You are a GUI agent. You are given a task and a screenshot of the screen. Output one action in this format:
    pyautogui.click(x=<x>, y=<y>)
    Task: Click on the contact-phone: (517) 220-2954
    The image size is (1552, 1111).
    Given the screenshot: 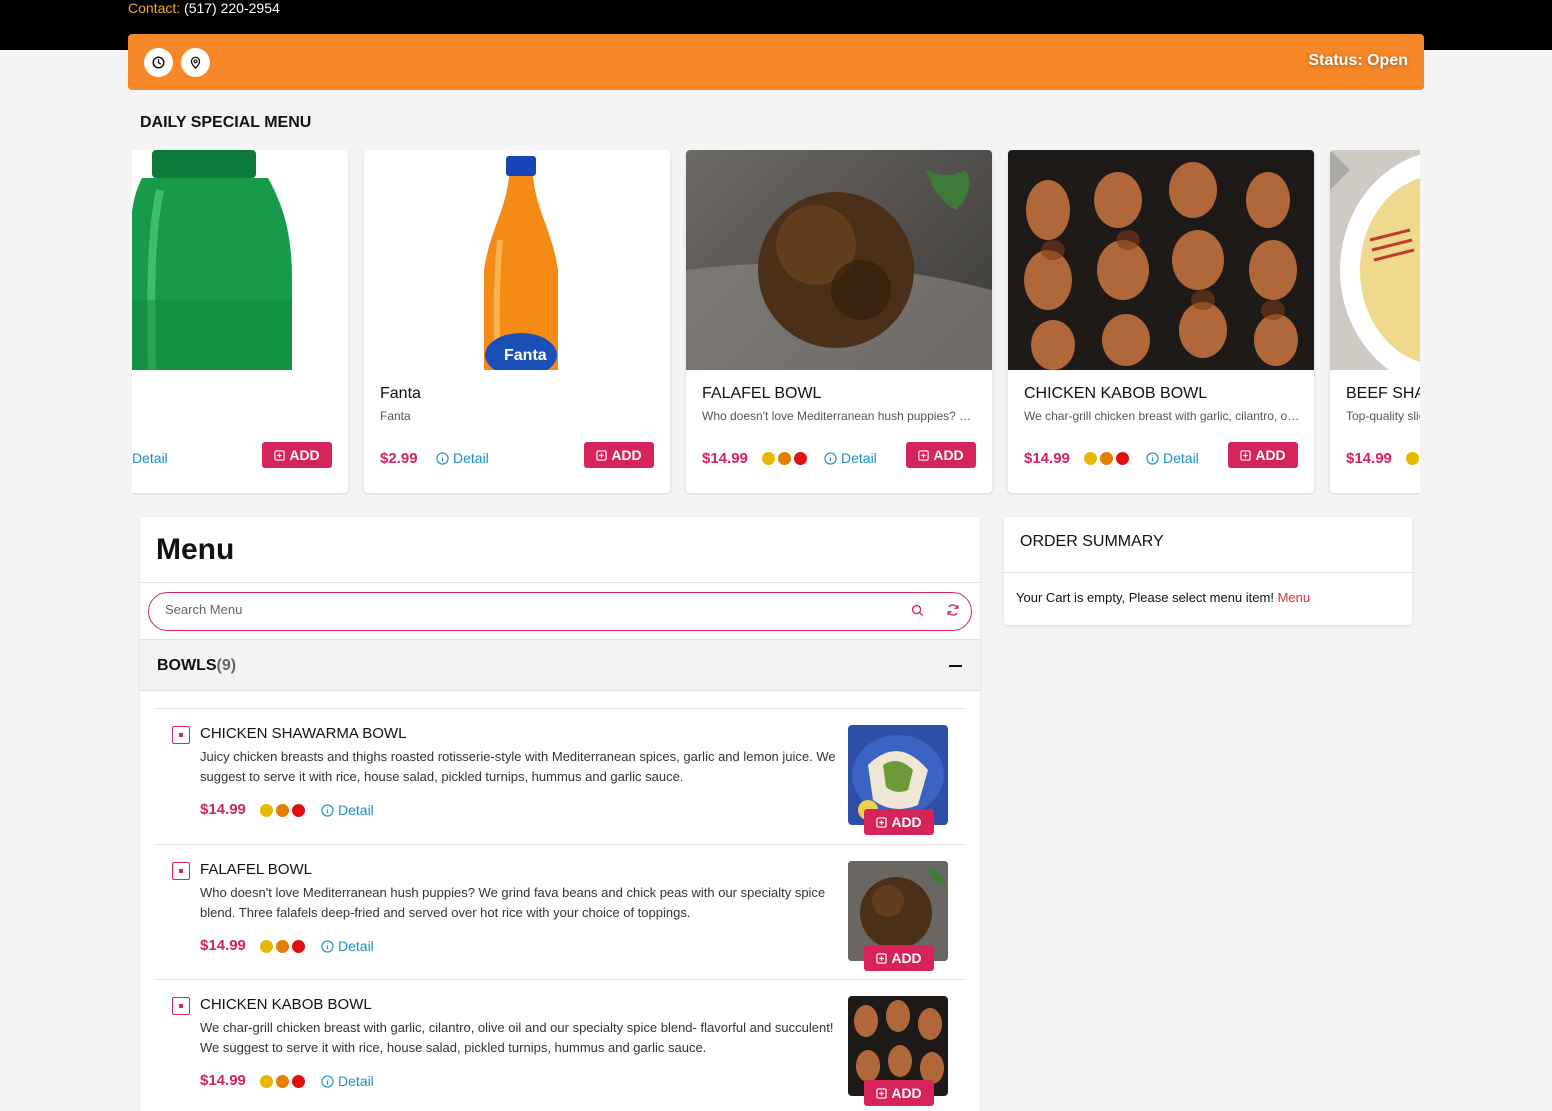 What is the action you would take?
    pyautogui.click(x=232, y=8)
    